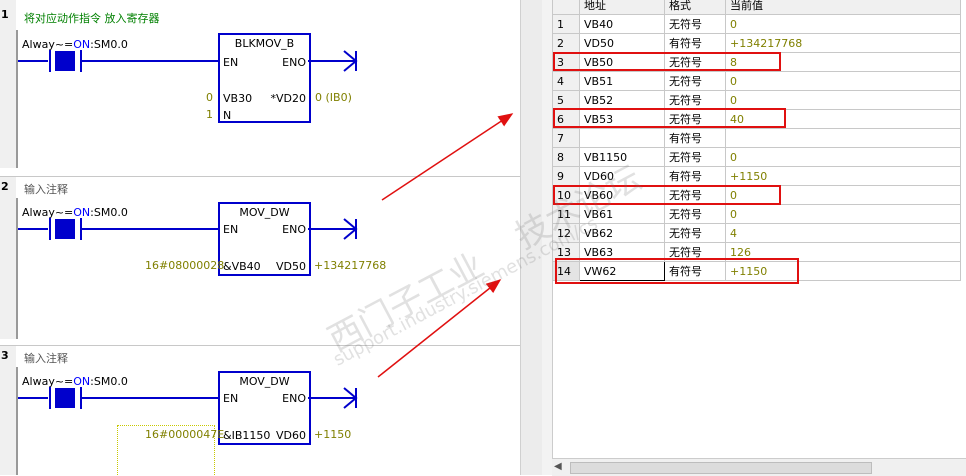 This screenshot has height=476, width=966. What do you see at coordinates (185, 434) in the screenshot?
I see `in-value: 16#0000047E` at bounding box center [185, 434].